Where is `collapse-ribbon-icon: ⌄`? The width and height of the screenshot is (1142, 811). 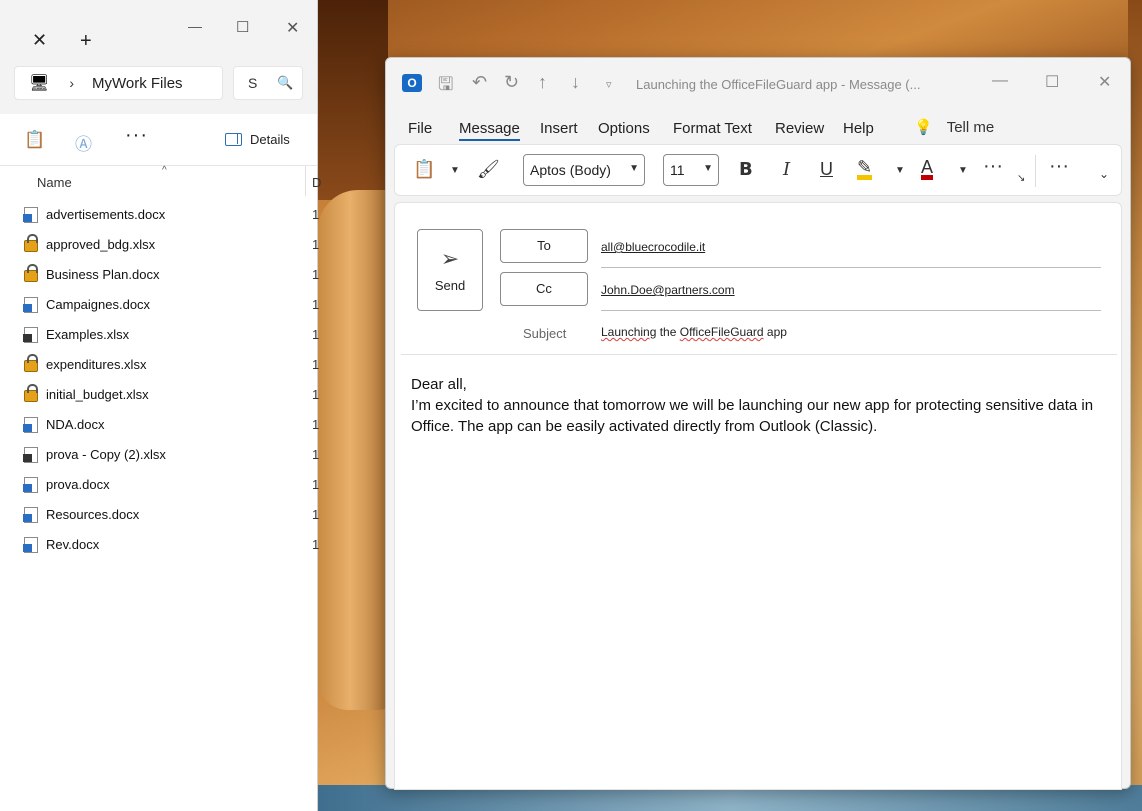
collapse-ribbon-icon: ⌄ is located at coordinates (1104, 174).